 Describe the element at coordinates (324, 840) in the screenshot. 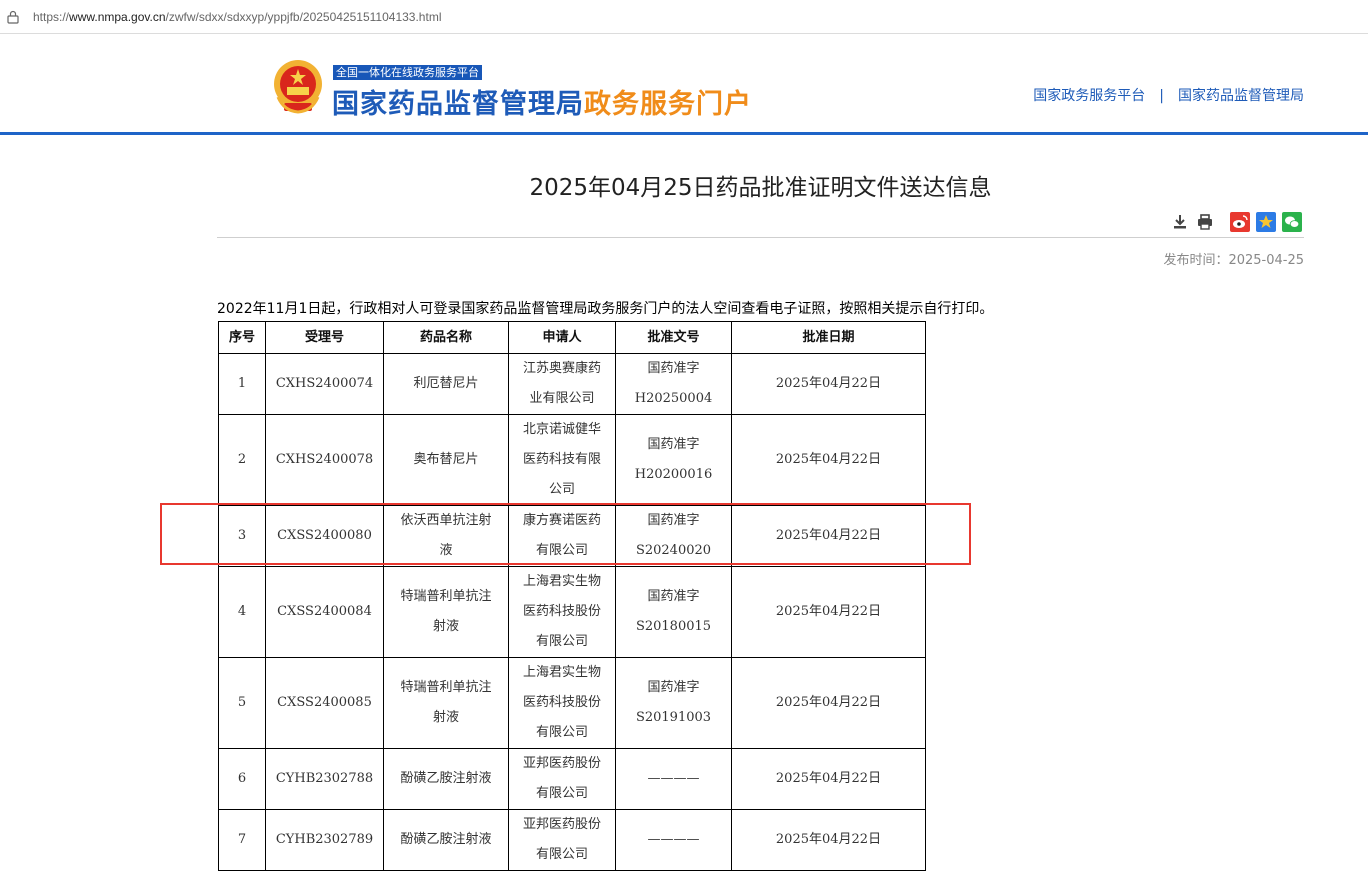

I see `cell-accept-no: CYHB2302789` at that location.